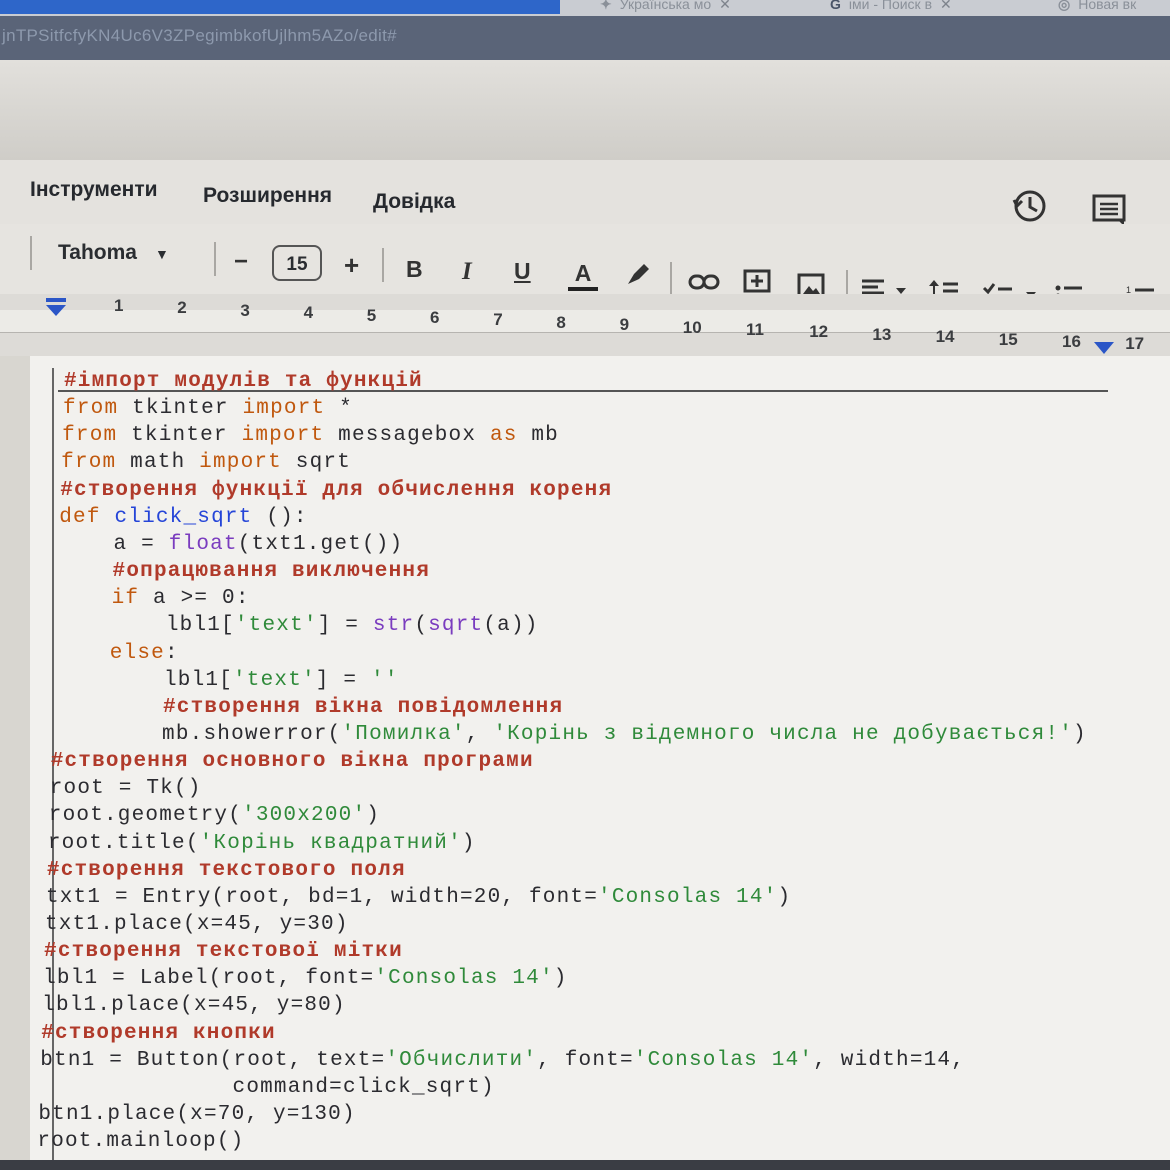 The image size is (1170, 1170). I want to click on code-line: from math import sqrt, so click(206, 463).